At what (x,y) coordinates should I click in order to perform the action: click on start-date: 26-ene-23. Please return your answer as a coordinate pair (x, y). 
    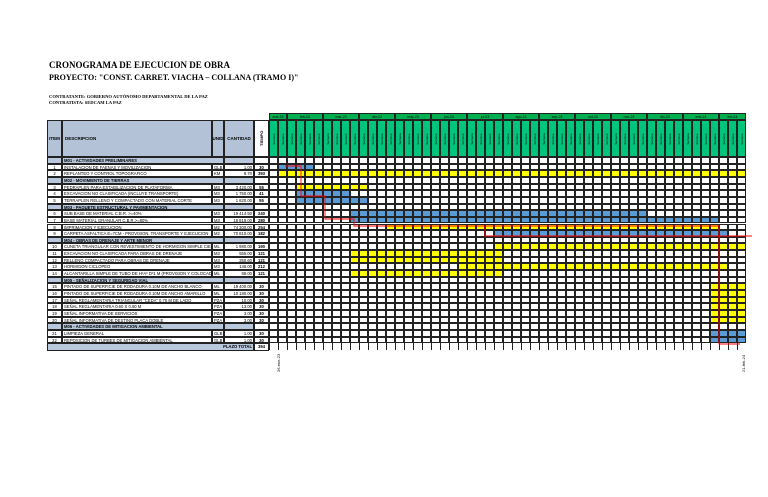
    Looking at the image, I should click on (278, 362).